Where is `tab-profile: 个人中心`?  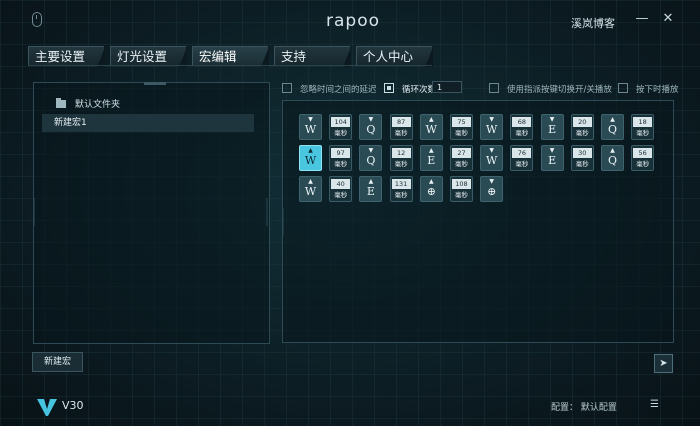
tab-profile: 个人中心 is located at coordinates (394, 56).